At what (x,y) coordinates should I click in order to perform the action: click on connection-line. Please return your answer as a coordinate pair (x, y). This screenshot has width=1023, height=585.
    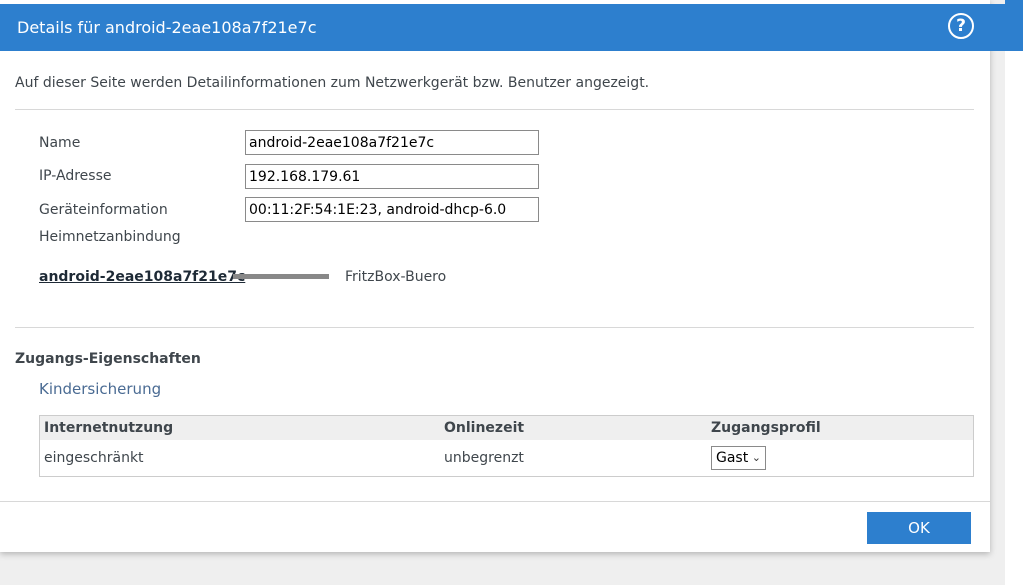
    Looking at the image, I should click on (281, 276).